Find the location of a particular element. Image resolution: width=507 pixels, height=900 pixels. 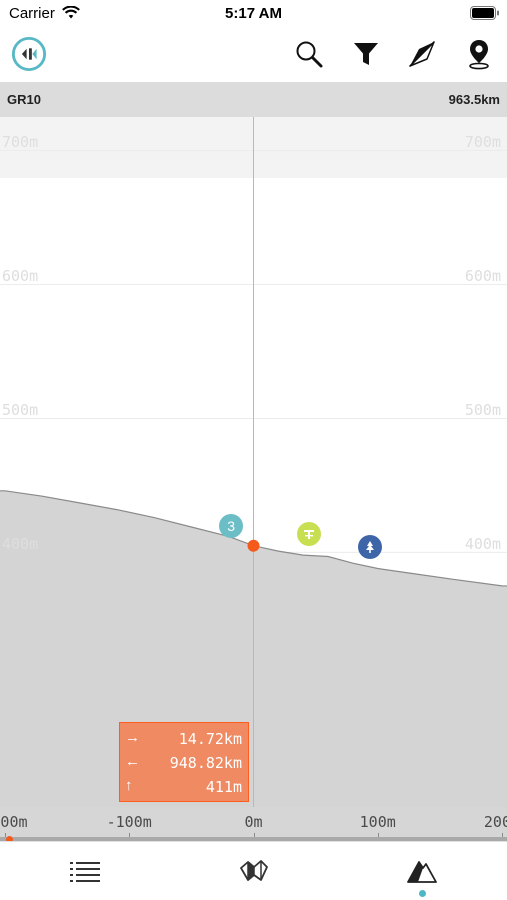

status-bar: Carrier 5:17 AM is located at coordinates (253, 14).